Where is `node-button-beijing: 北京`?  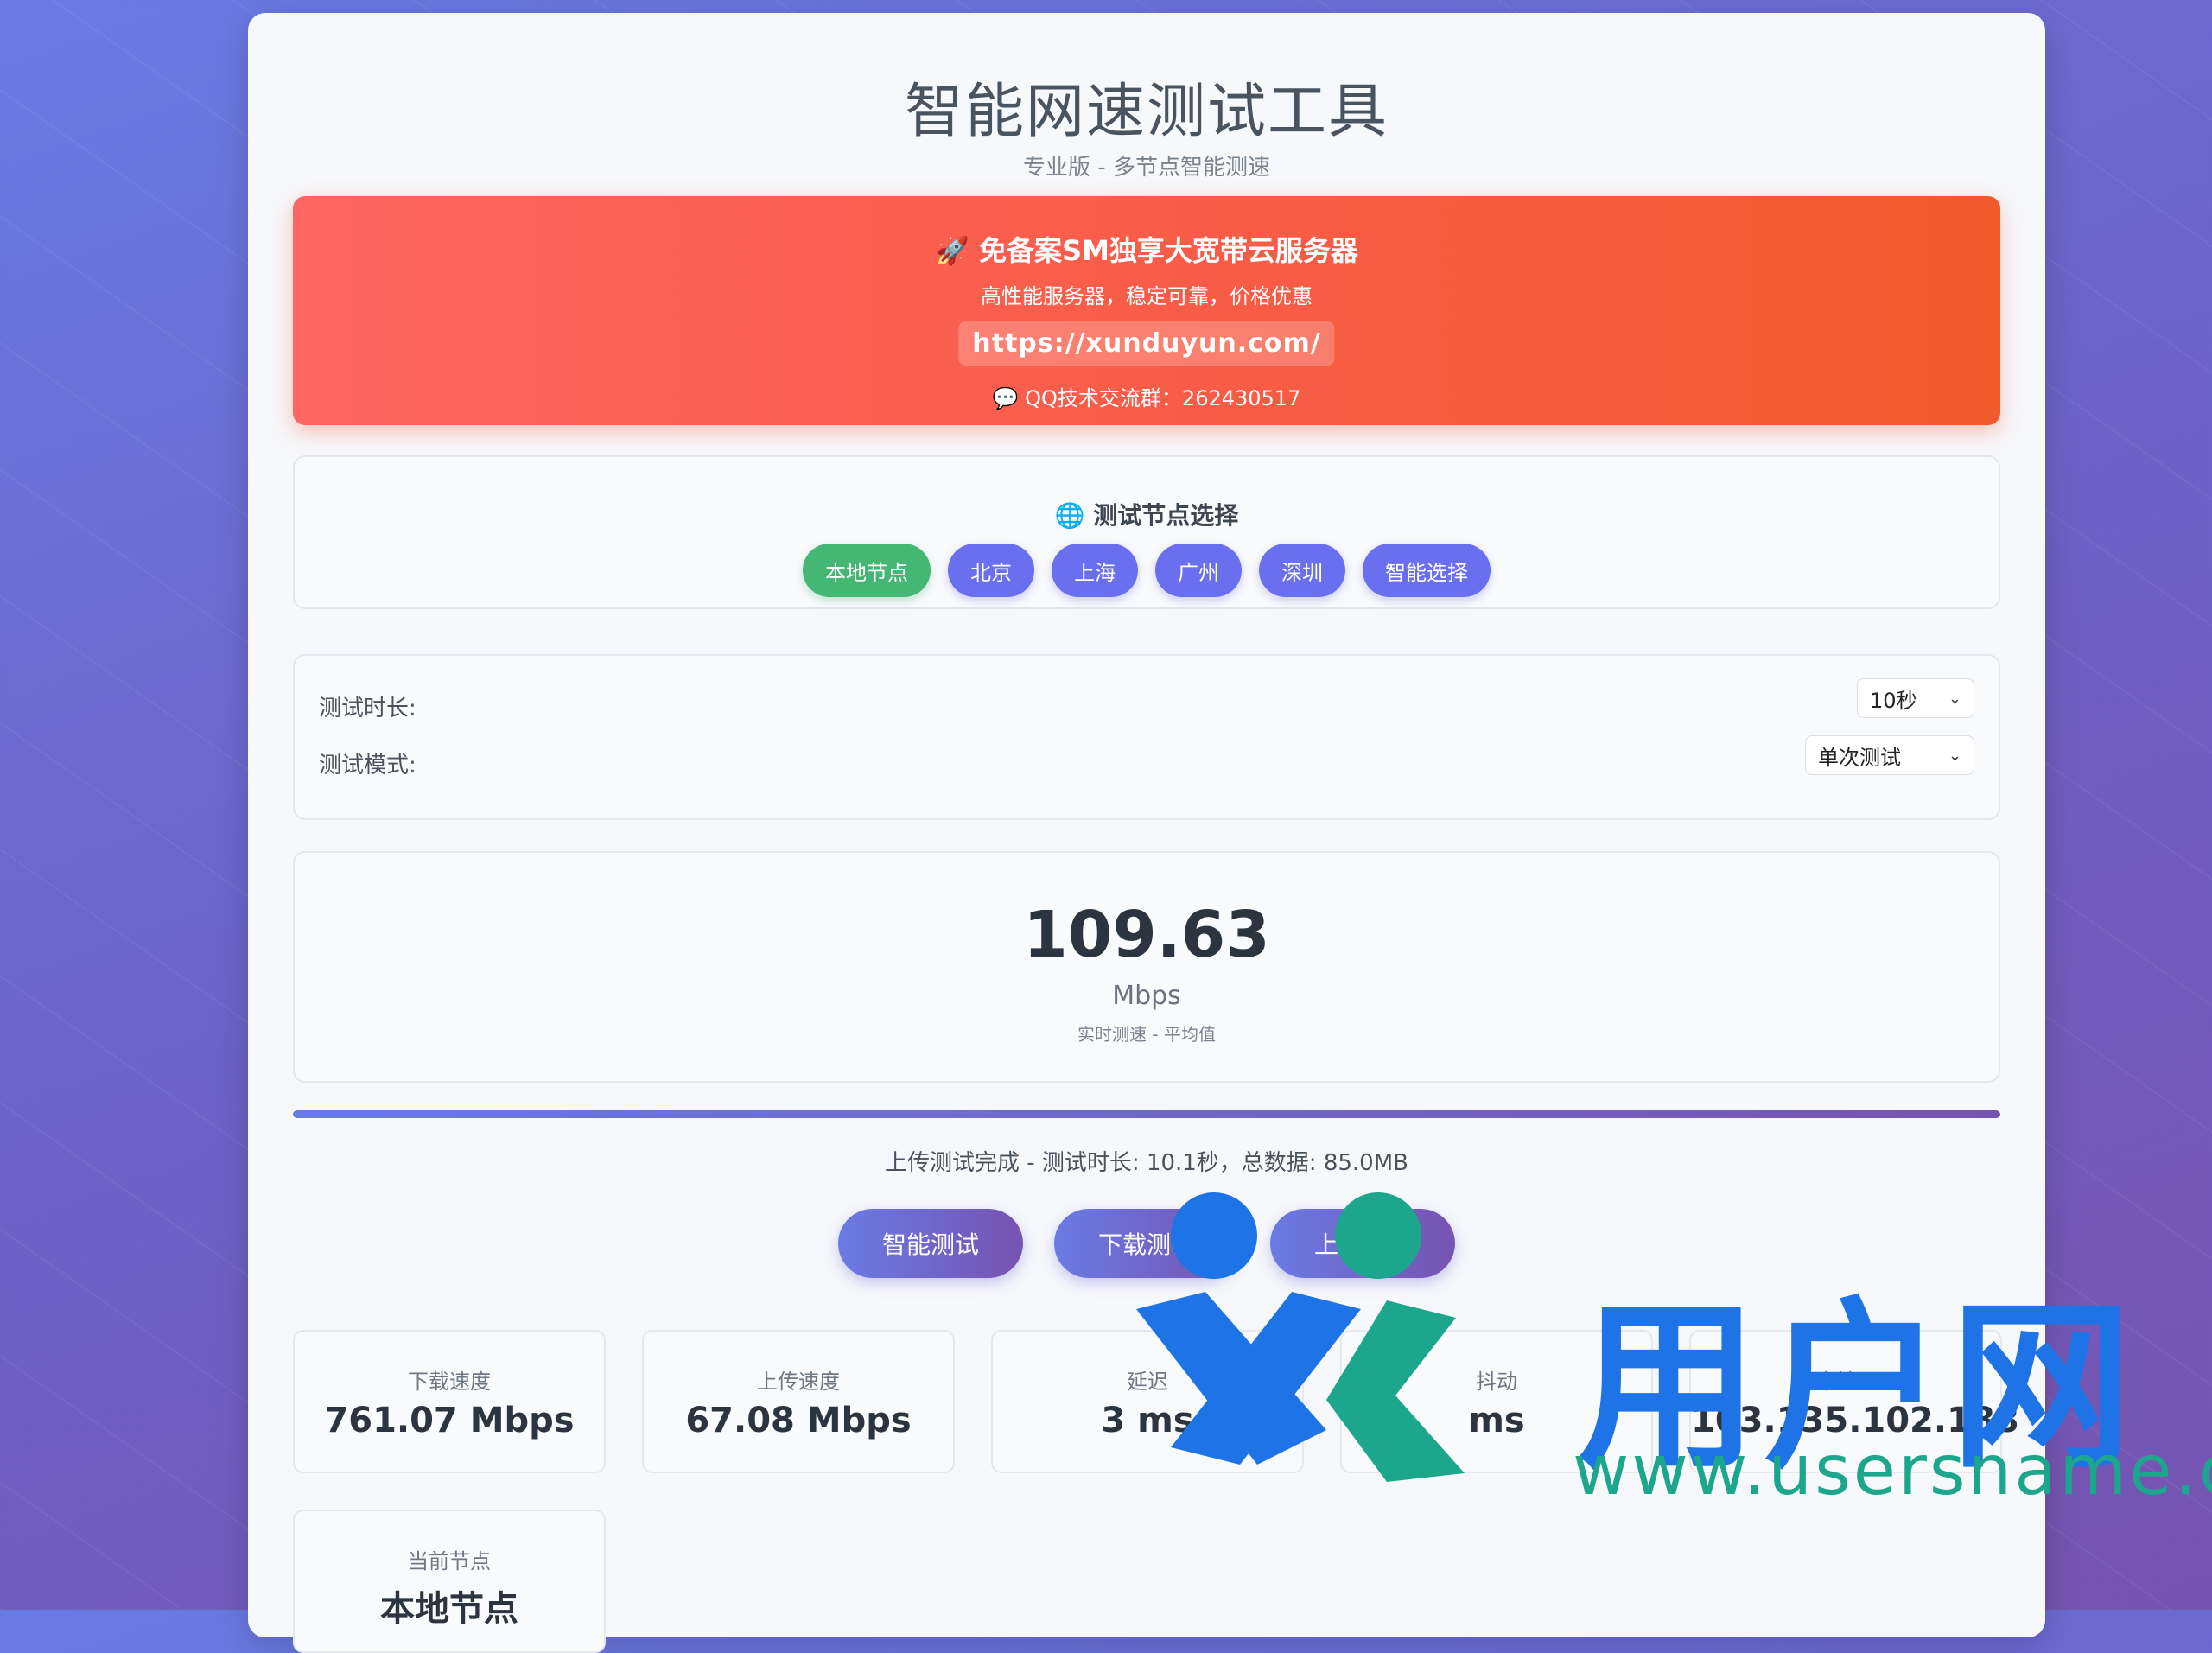 node-button-beijing: 北京 is located at coordinates (991, 571).